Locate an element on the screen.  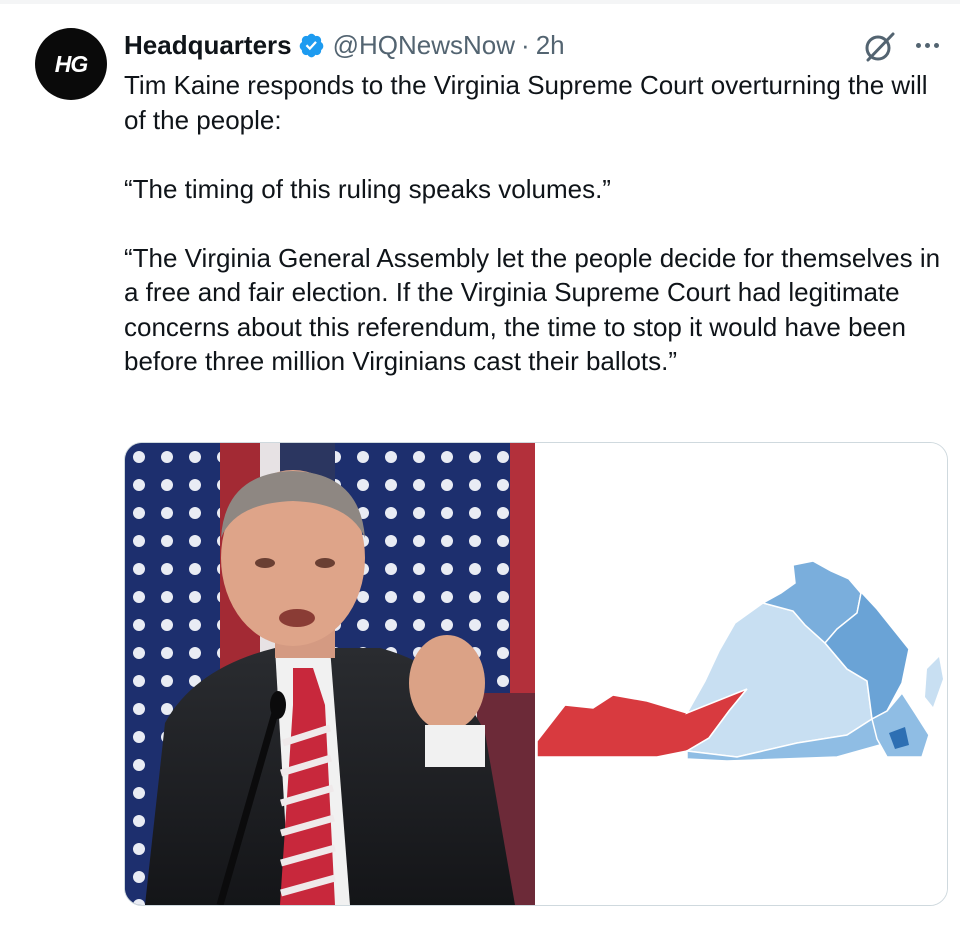
avatar-logo-text: HG is located at coordinates (71, 63).